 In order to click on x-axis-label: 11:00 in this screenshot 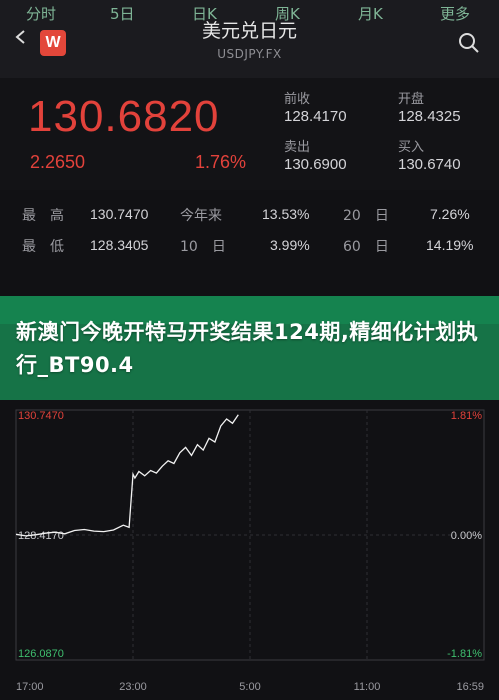, I will do `click(367, 687)`.